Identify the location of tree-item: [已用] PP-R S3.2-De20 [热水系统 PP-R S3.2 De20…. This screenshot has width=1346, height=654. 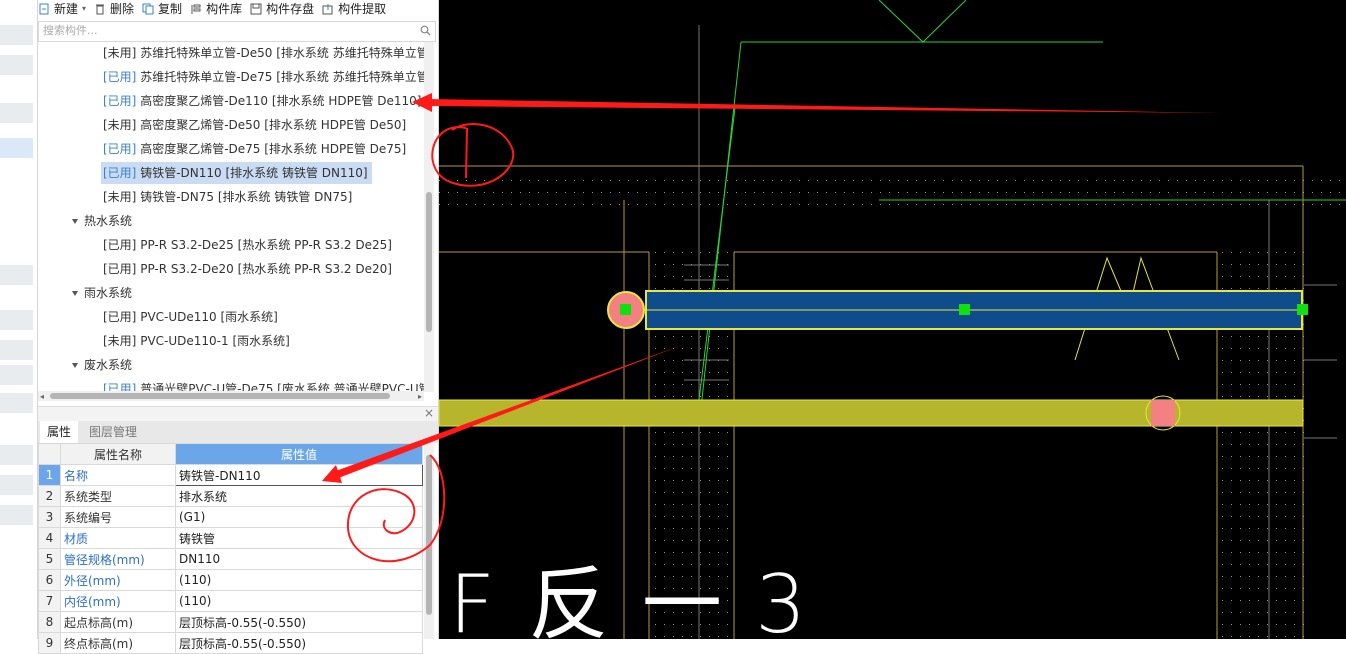
(248, 269).